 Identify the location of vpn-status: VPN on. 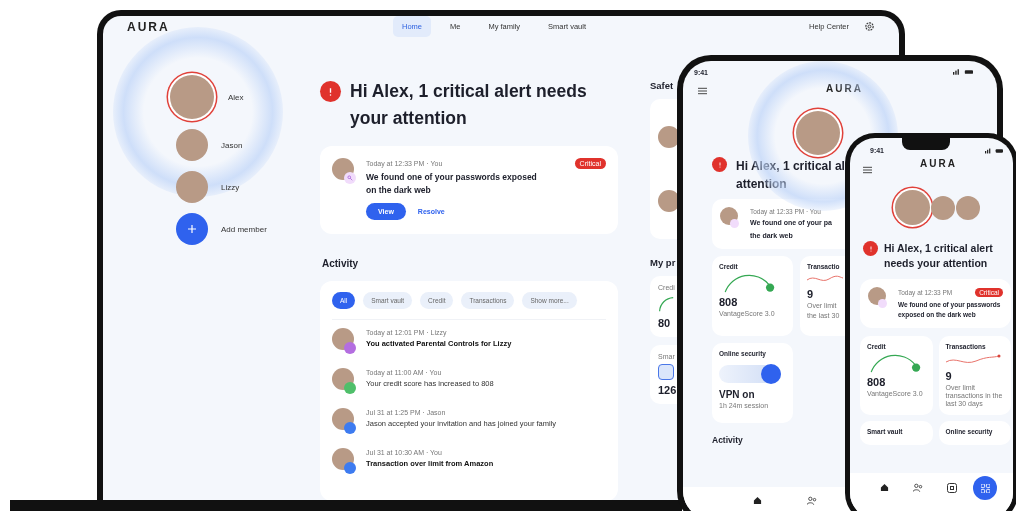
(737, 394).